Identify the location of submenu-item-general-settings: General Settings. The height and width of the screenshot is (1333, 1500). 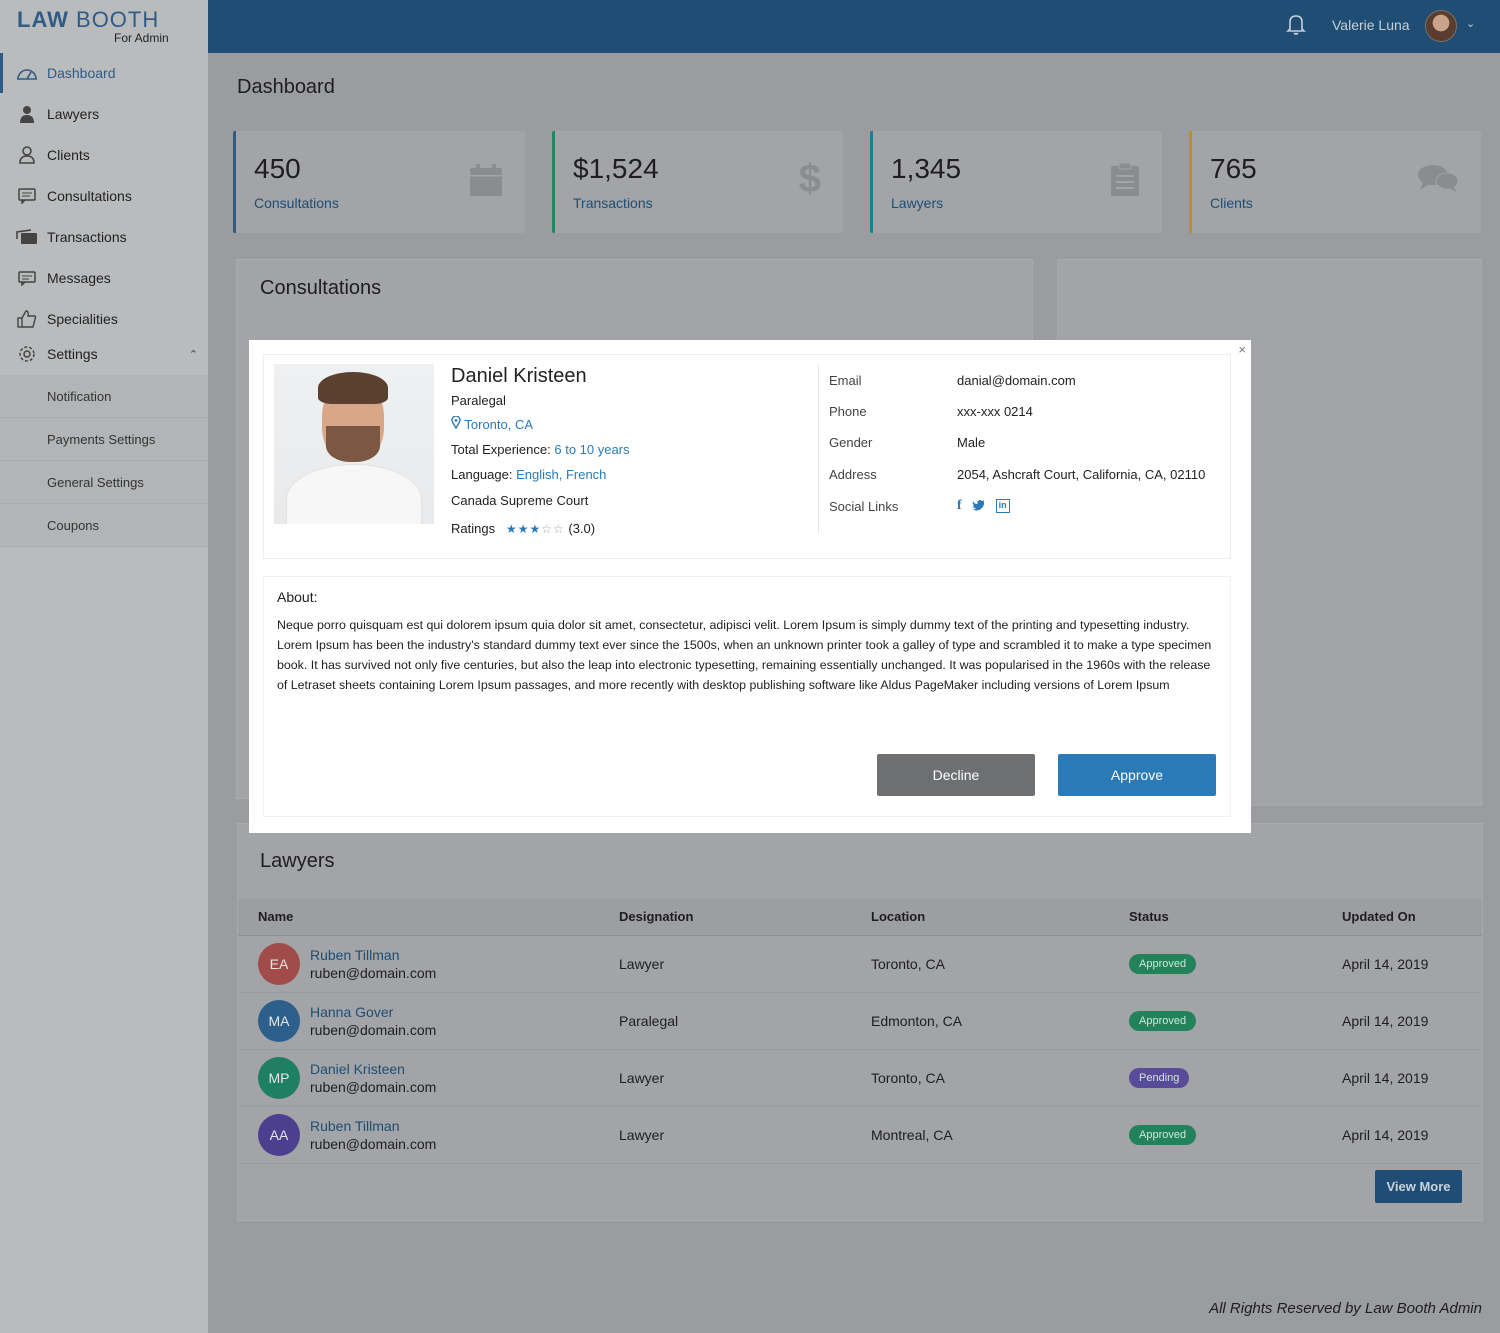
(104, 482).